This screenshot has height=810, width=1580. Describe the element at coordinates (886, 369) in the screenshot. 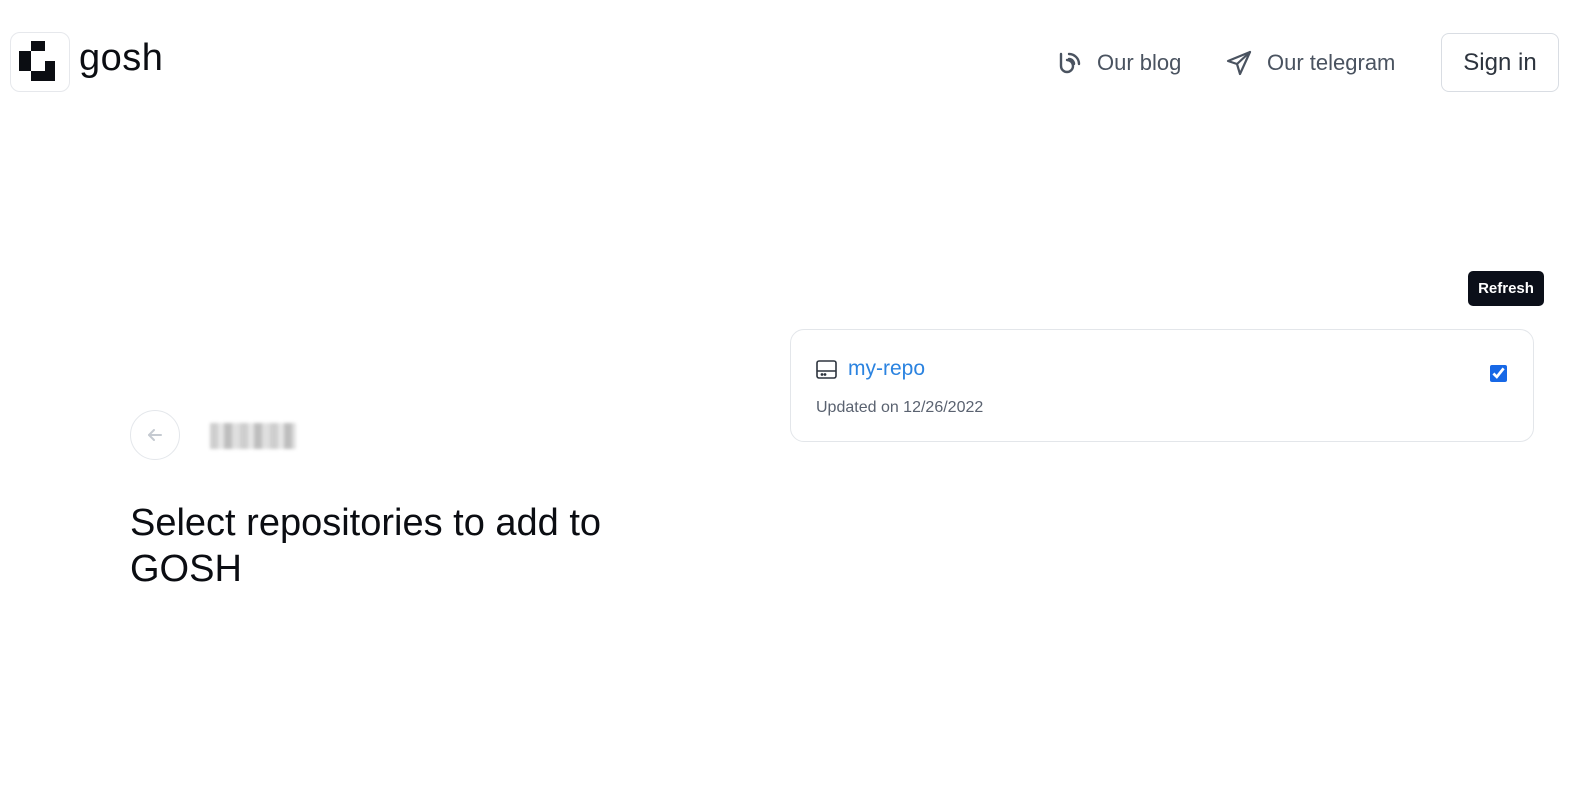

I see `repository-name-link: my-repo` at that location.